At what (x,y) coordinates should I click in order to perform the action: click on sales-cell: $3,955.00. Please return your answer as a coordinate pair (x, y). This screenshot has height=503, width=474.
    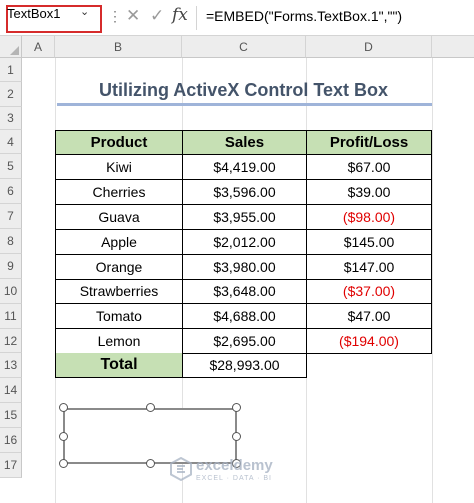
    Looking at the image, I should click on (245, 217).